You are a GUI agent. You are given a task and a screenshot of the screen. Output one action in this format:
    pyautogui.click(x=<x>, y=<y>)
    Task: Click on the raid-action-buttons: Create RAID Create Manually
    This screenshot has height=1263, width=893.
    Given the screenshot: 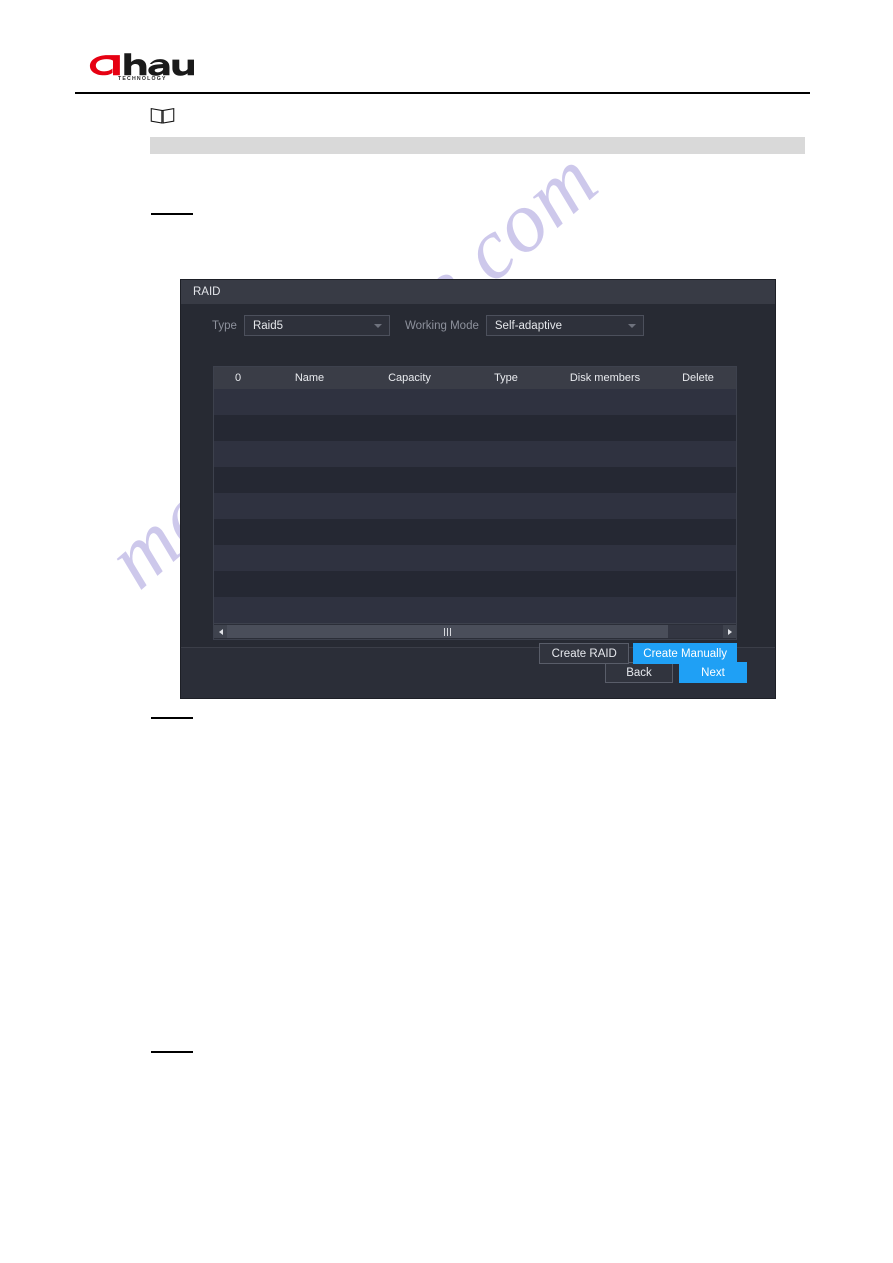 What is the action you would take?
    pyautogui.click(x=638, y=653)
    